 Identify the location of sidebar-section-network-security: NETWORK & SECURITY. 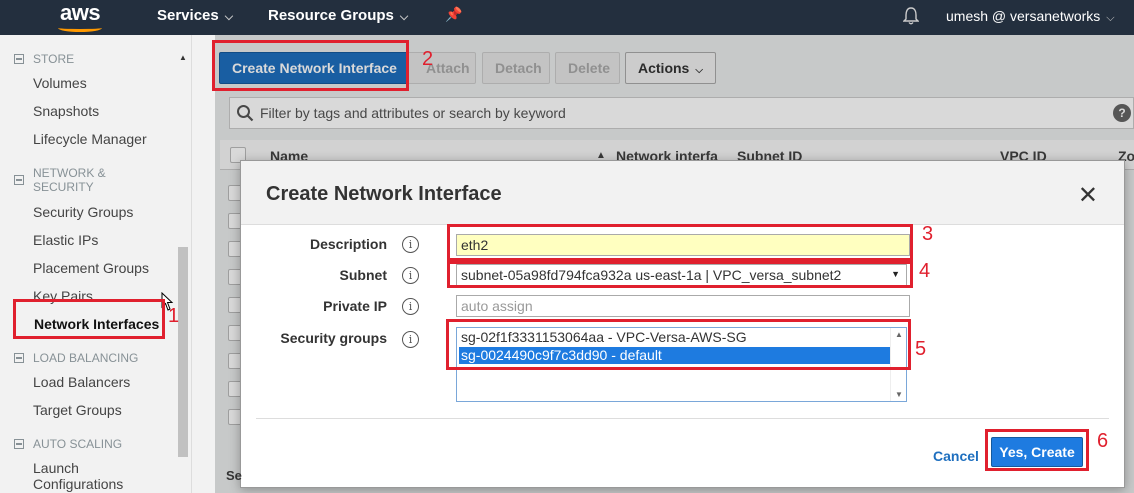
(60, 180).